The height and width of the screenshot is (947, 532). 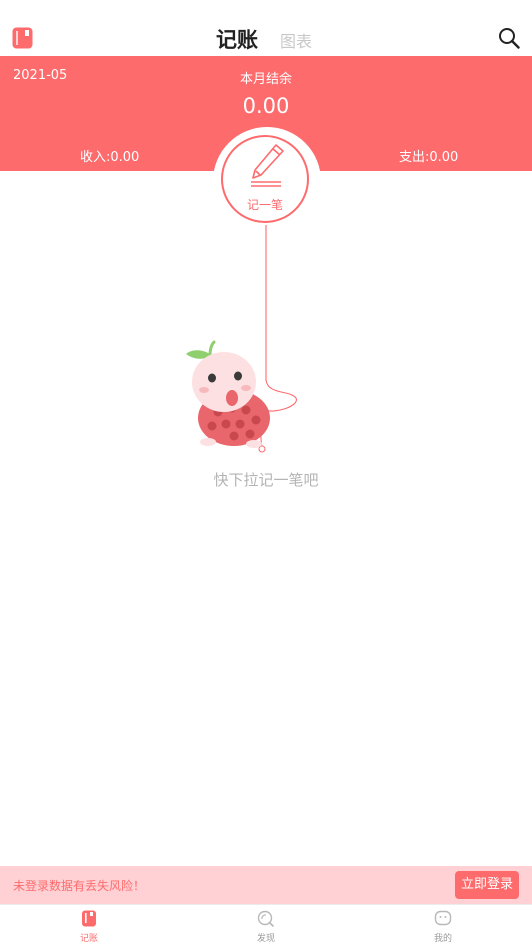 I want to click on ledger-icon, so click(x=89, y=918).